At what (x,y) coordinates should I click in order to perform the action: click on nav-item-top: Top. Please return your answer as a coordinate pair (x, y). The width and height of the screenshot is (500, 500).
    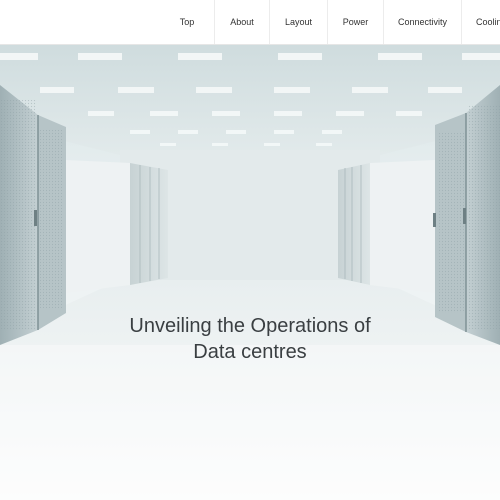
    Looking at the image, I should click on (187, 22).